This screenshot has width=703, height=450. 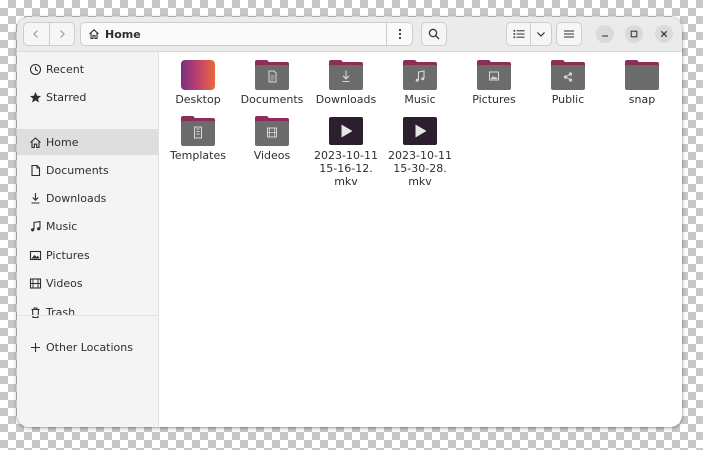 What do you see at coordinates (35, 198) in the screenshot?
I see `download-icon` at bounding box center [35, 198].